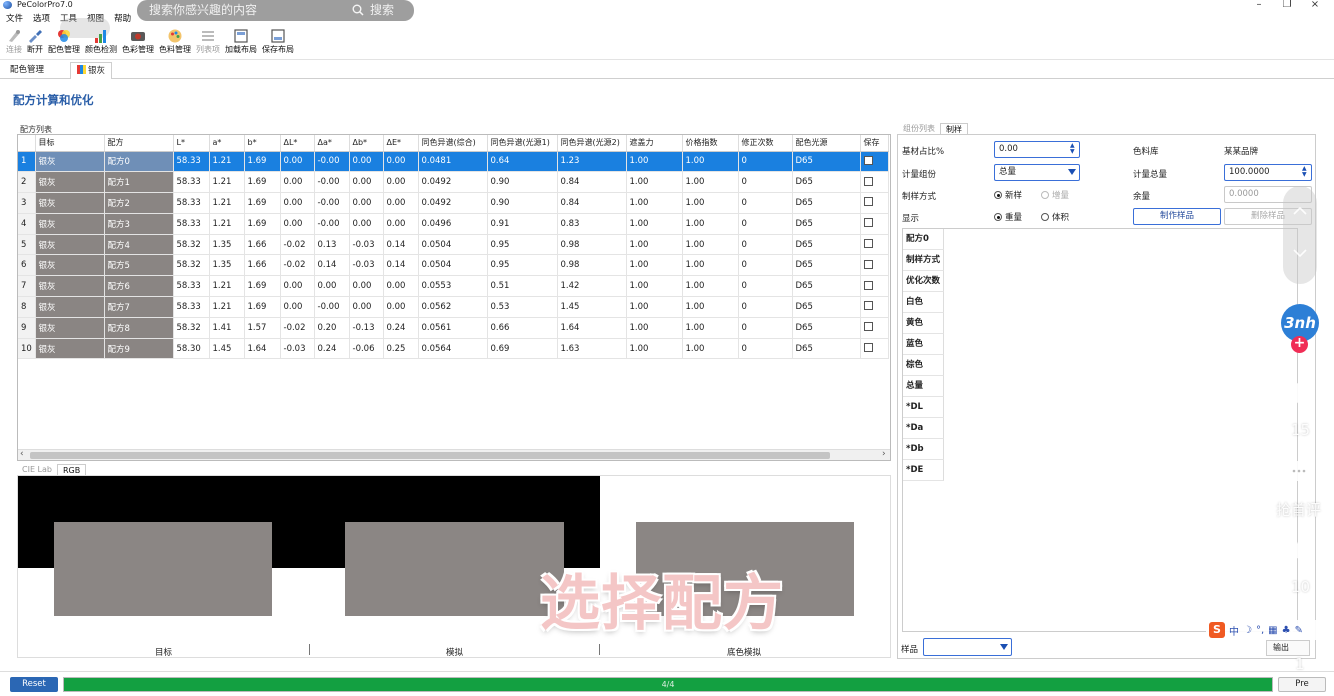 The image size is (1334, 696). I want to click on video-nav-pill, so click(1300, 235).